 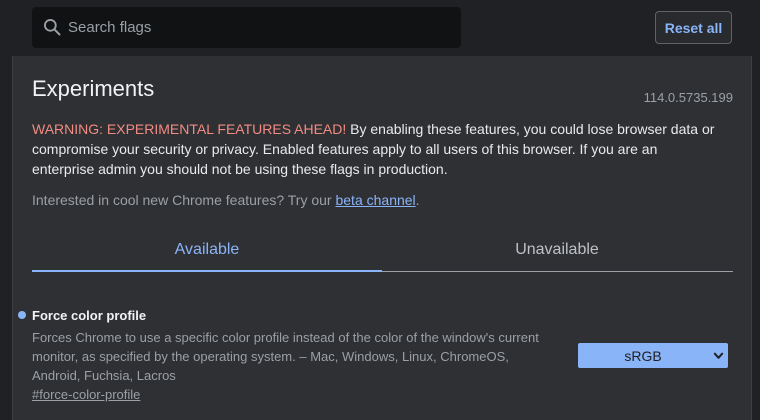 I want to click on flag-option-select: sRGB, so click(x=653, y=355).